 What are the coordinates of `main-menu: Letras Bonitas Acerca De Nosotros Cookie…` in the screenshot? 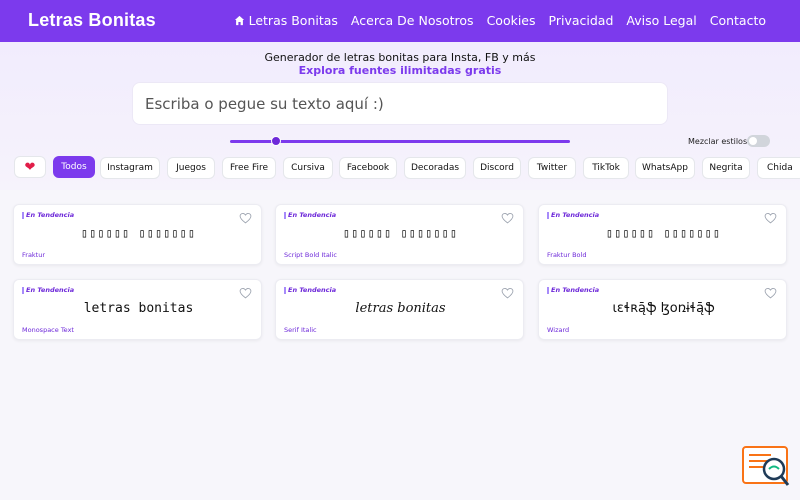 It's located at (500, 20).